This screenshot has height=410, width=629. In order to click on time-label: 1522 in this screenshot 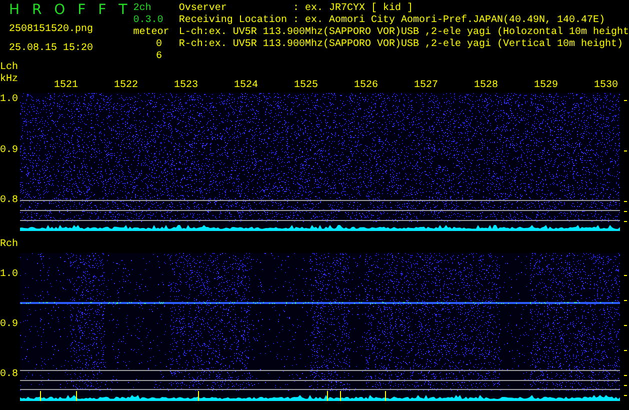, I will do `click(126, 86)`.